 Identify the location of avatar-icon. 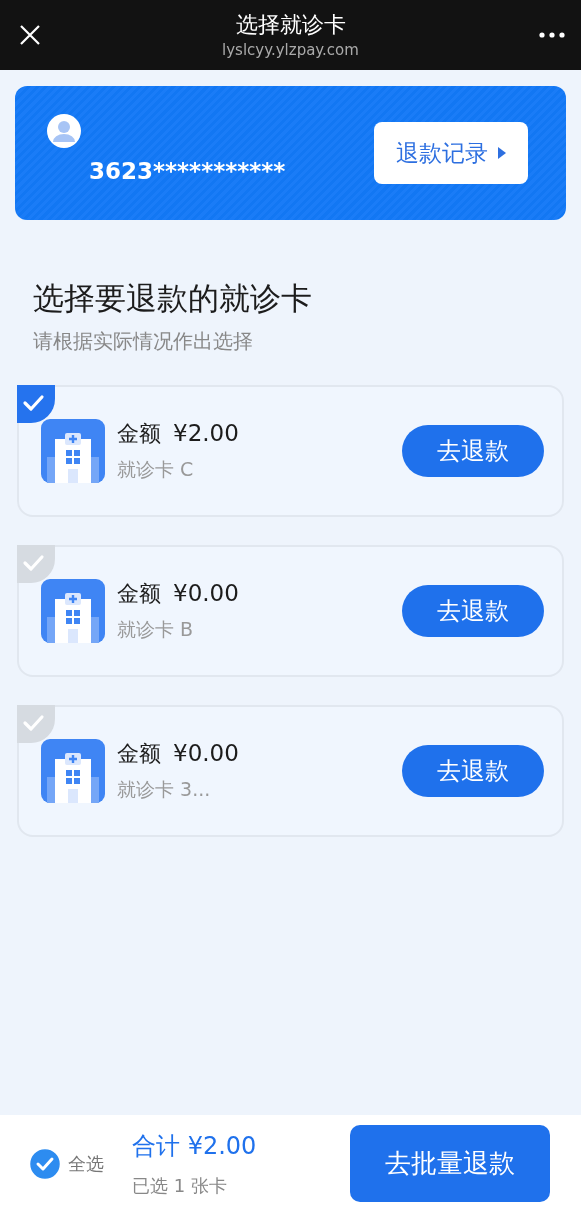
(64, 131).